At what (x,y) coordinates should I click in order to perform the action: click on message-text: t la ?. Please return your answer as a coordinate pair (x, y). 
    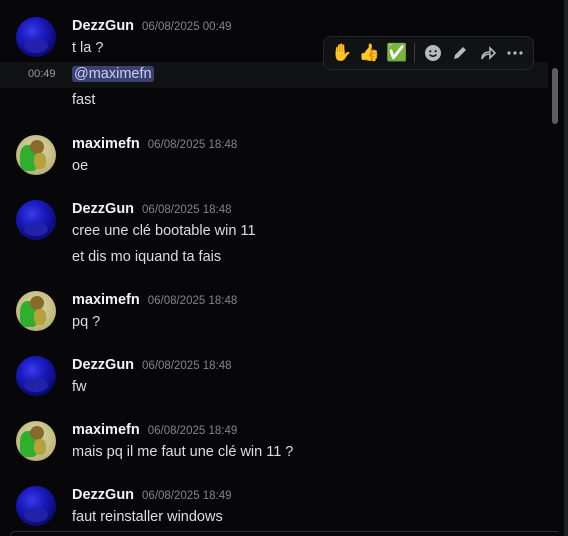
    Looking at the image, I should click on (88, 48).